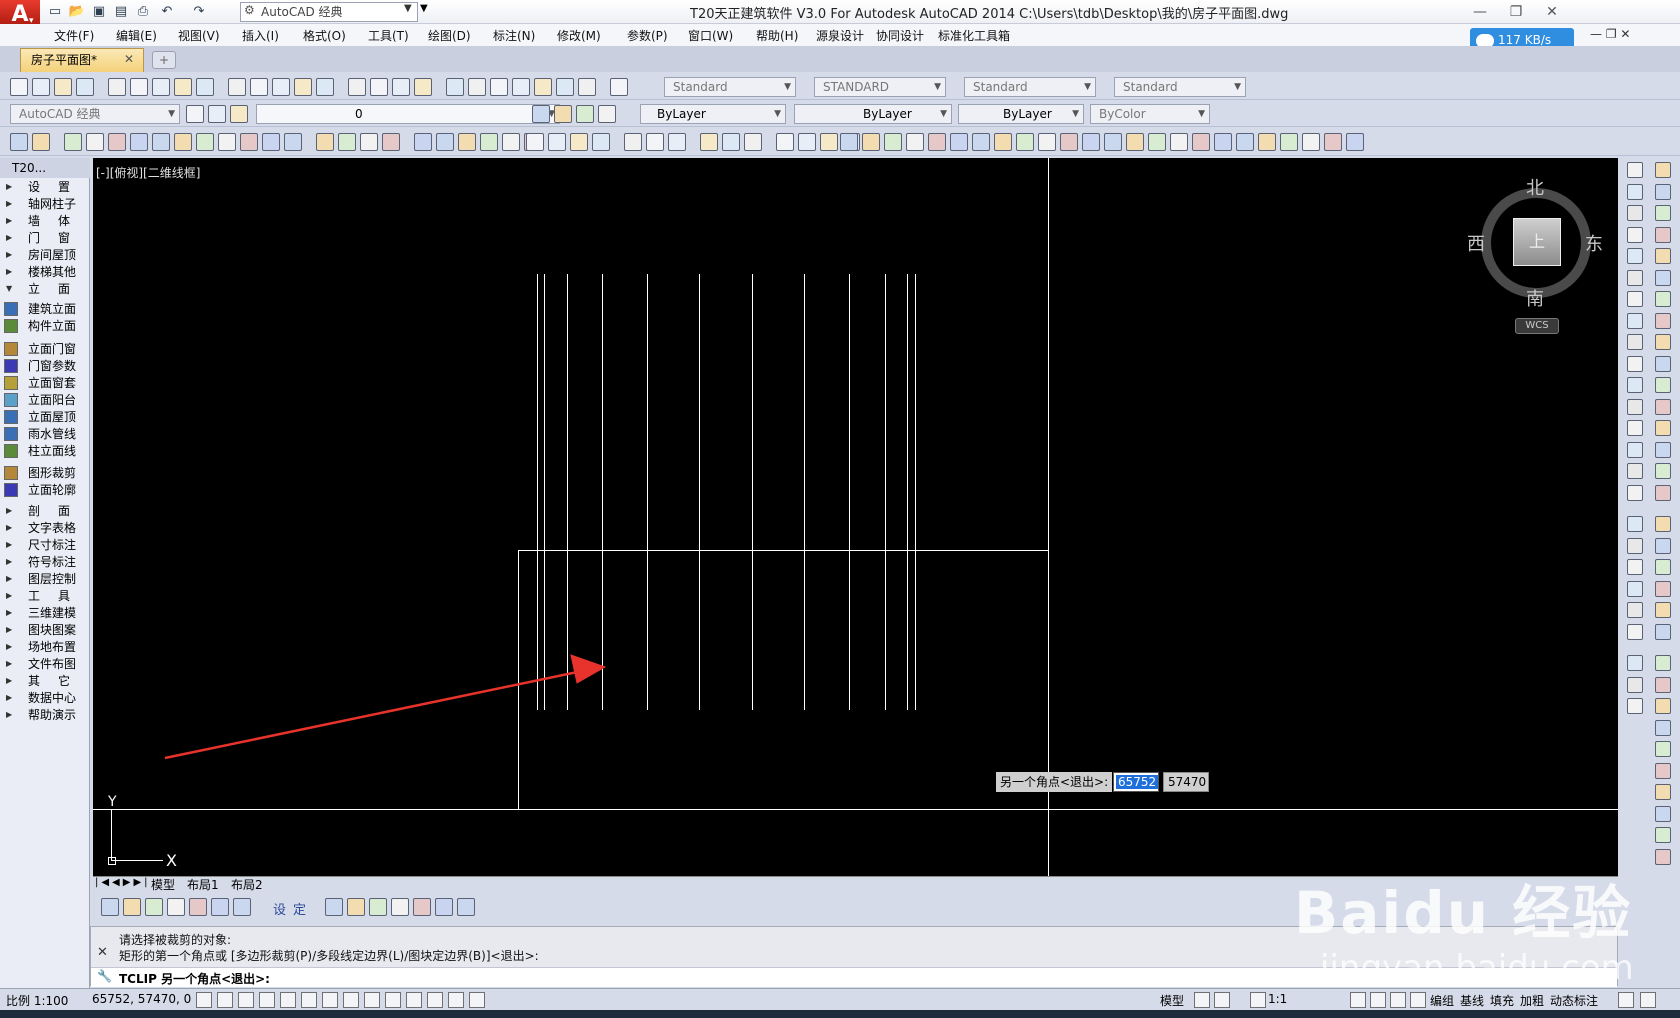 The width and height of the screenshot is (1680, 1018). I want to click on menu-item: 修改(M), so click(579, 35).